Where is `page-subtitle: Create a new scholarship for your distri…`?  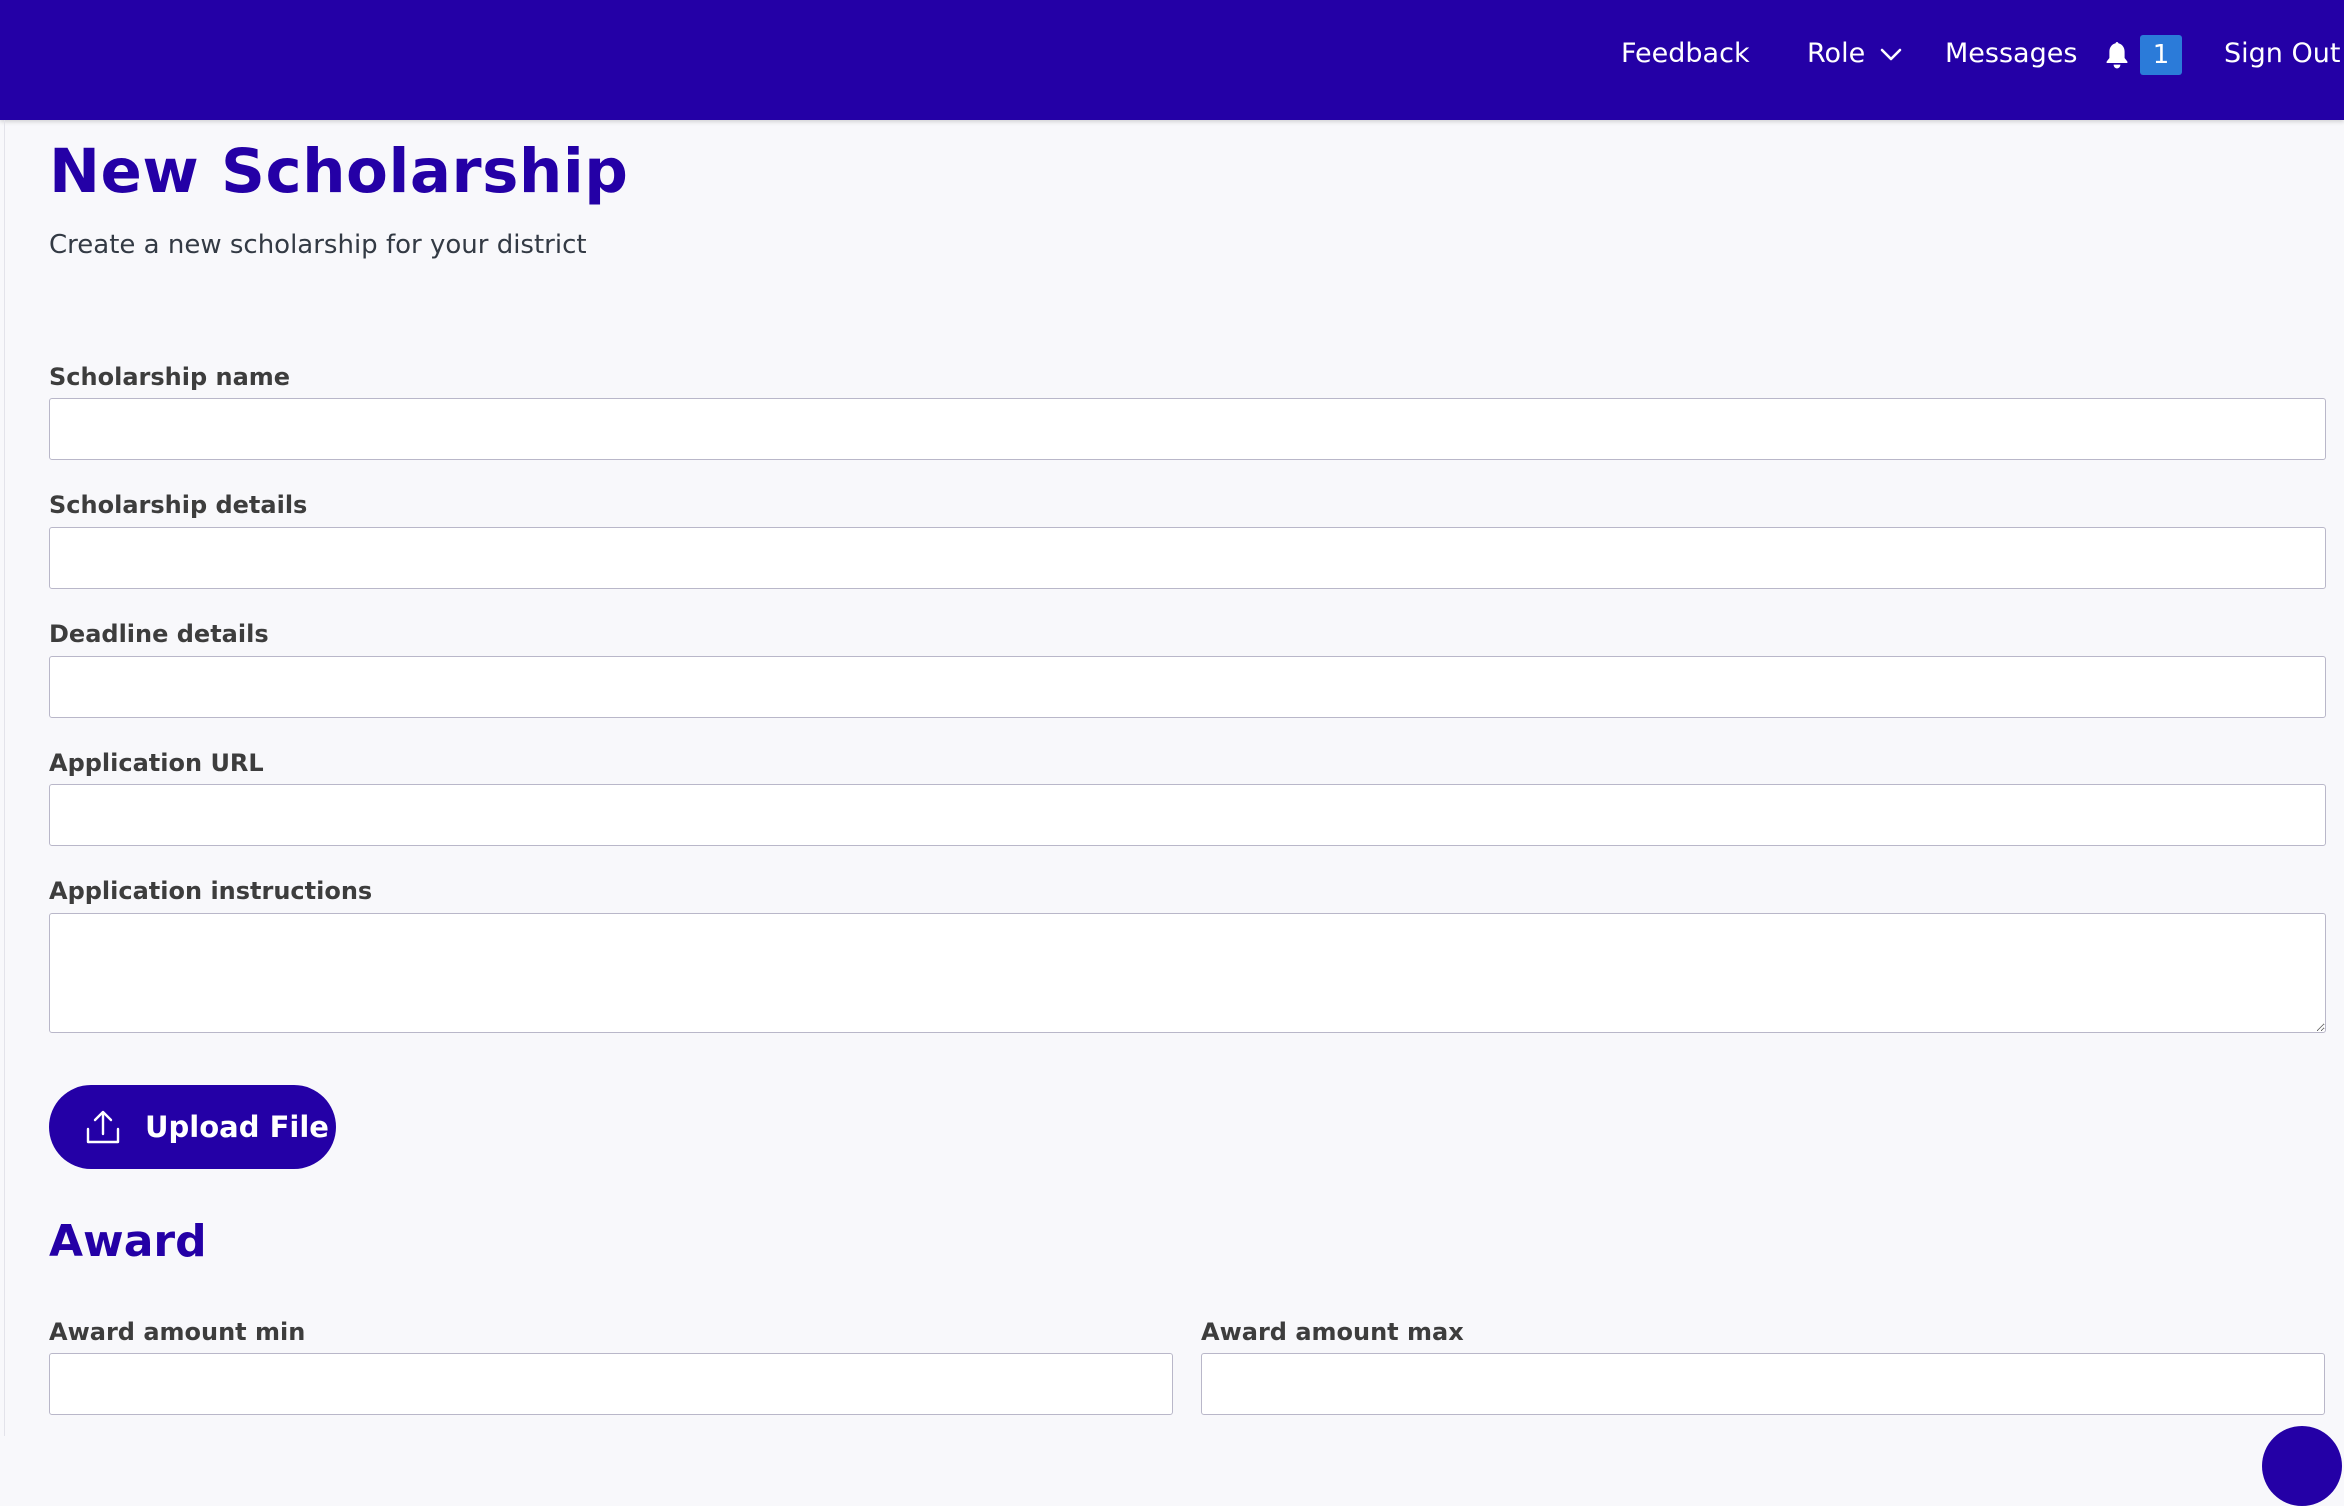
page-subtitle: Create a new scholarship for your distri… is located at coordinates (318, 245).